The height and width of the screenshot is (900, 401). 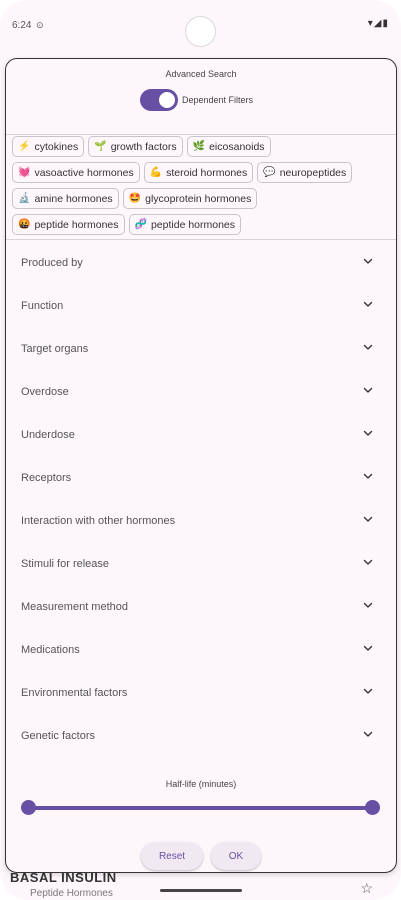 I want to click on filter-chip: 🌿 eicosanoids, so click(x=228, y=146).